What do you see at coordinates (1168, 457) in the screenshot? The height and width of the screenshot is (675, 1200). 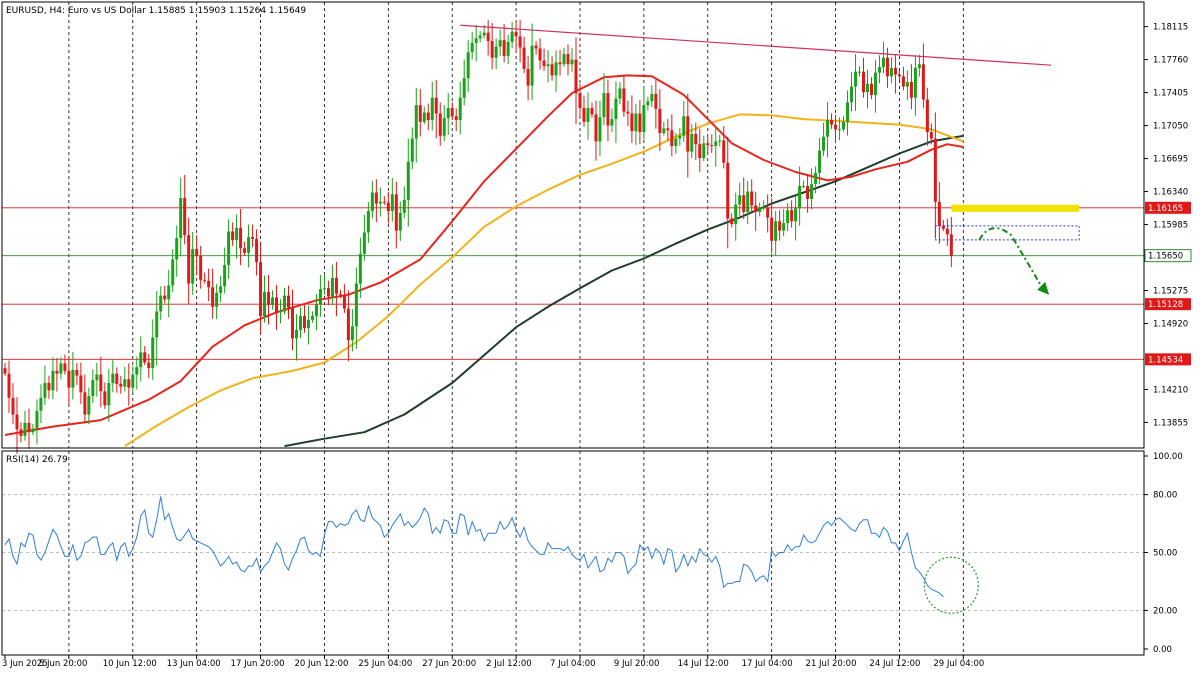 I see `rsi-y-tick-label: 100.00` at bounding box center [1168, 457].